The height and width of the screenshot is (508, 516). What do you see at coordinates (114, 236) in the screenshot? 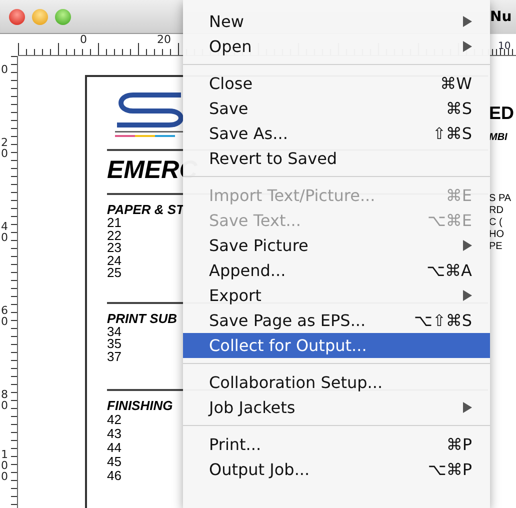
I see `item-number: 22` at bounding box center [114, 236].